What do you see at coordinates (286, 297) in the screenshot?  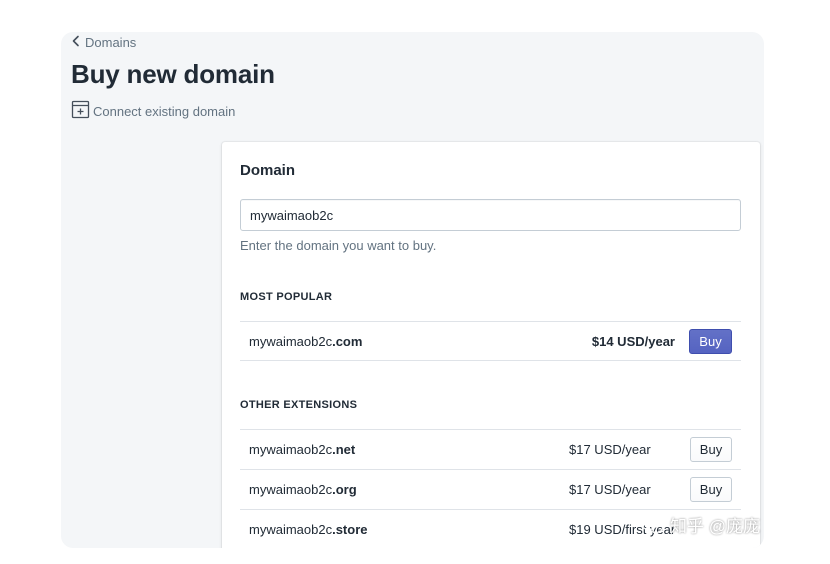 I see `most-popular-heading: MOST POPULAR` at bounding box center [286, 297].